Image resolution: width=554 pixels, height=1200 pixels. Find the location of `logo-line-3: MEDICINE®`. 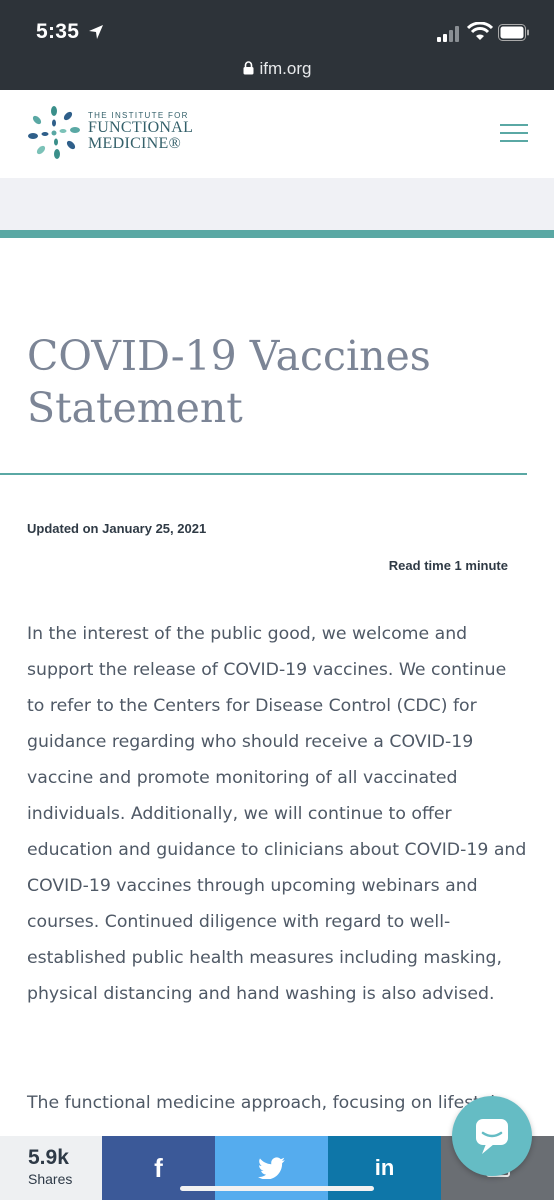

logo-line-3: MEDICINE® is located at coordinates (135, 143).